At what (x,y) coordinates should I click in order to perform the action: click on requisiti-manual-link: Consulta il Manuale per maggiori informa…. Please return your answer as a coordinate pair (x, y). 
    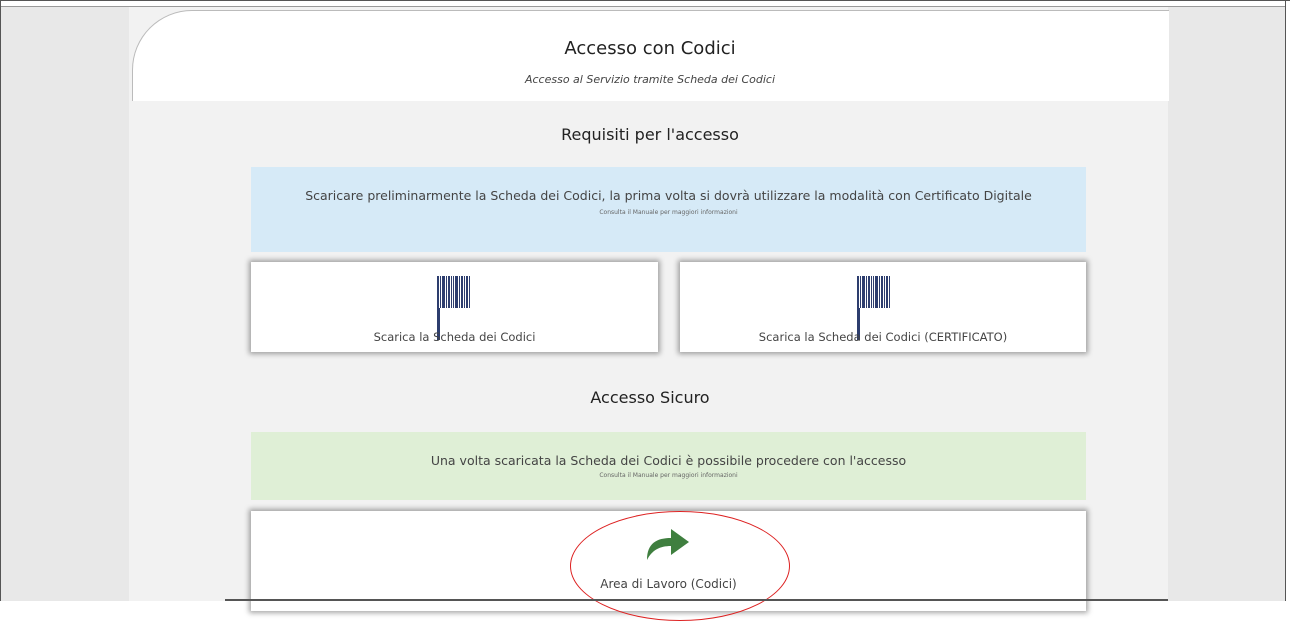
    Looking at the image, I should click on (668, 212).